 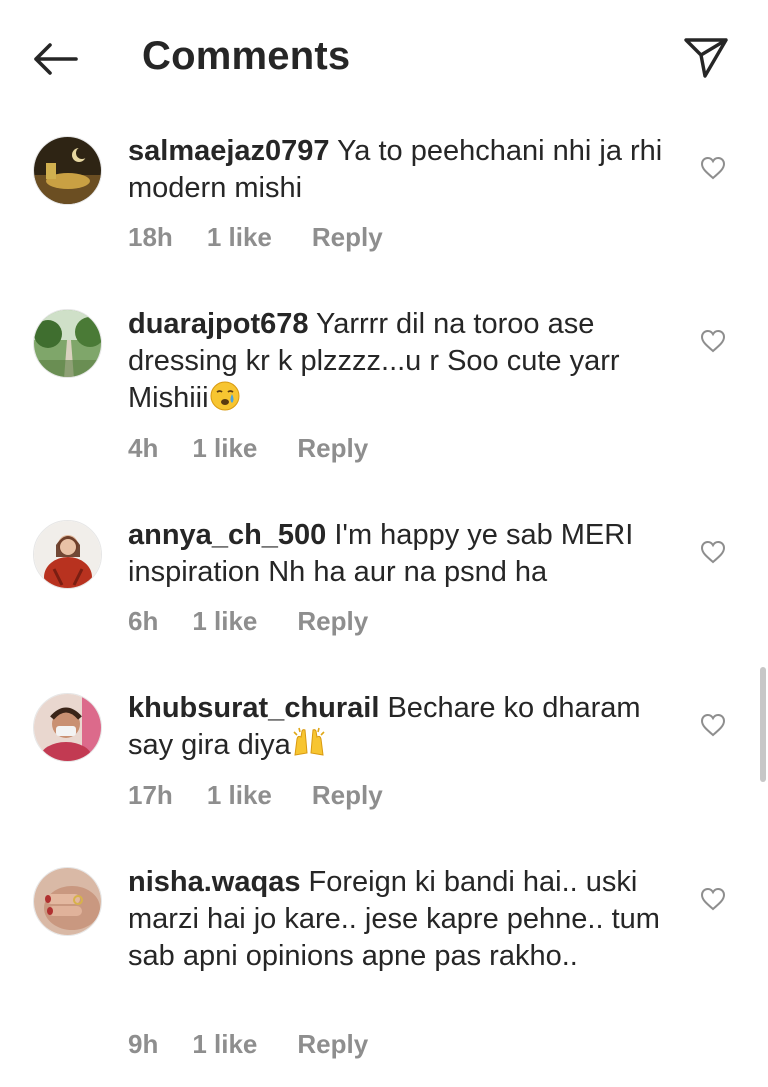 I want to click on share-button, so click(x=706, y=58).